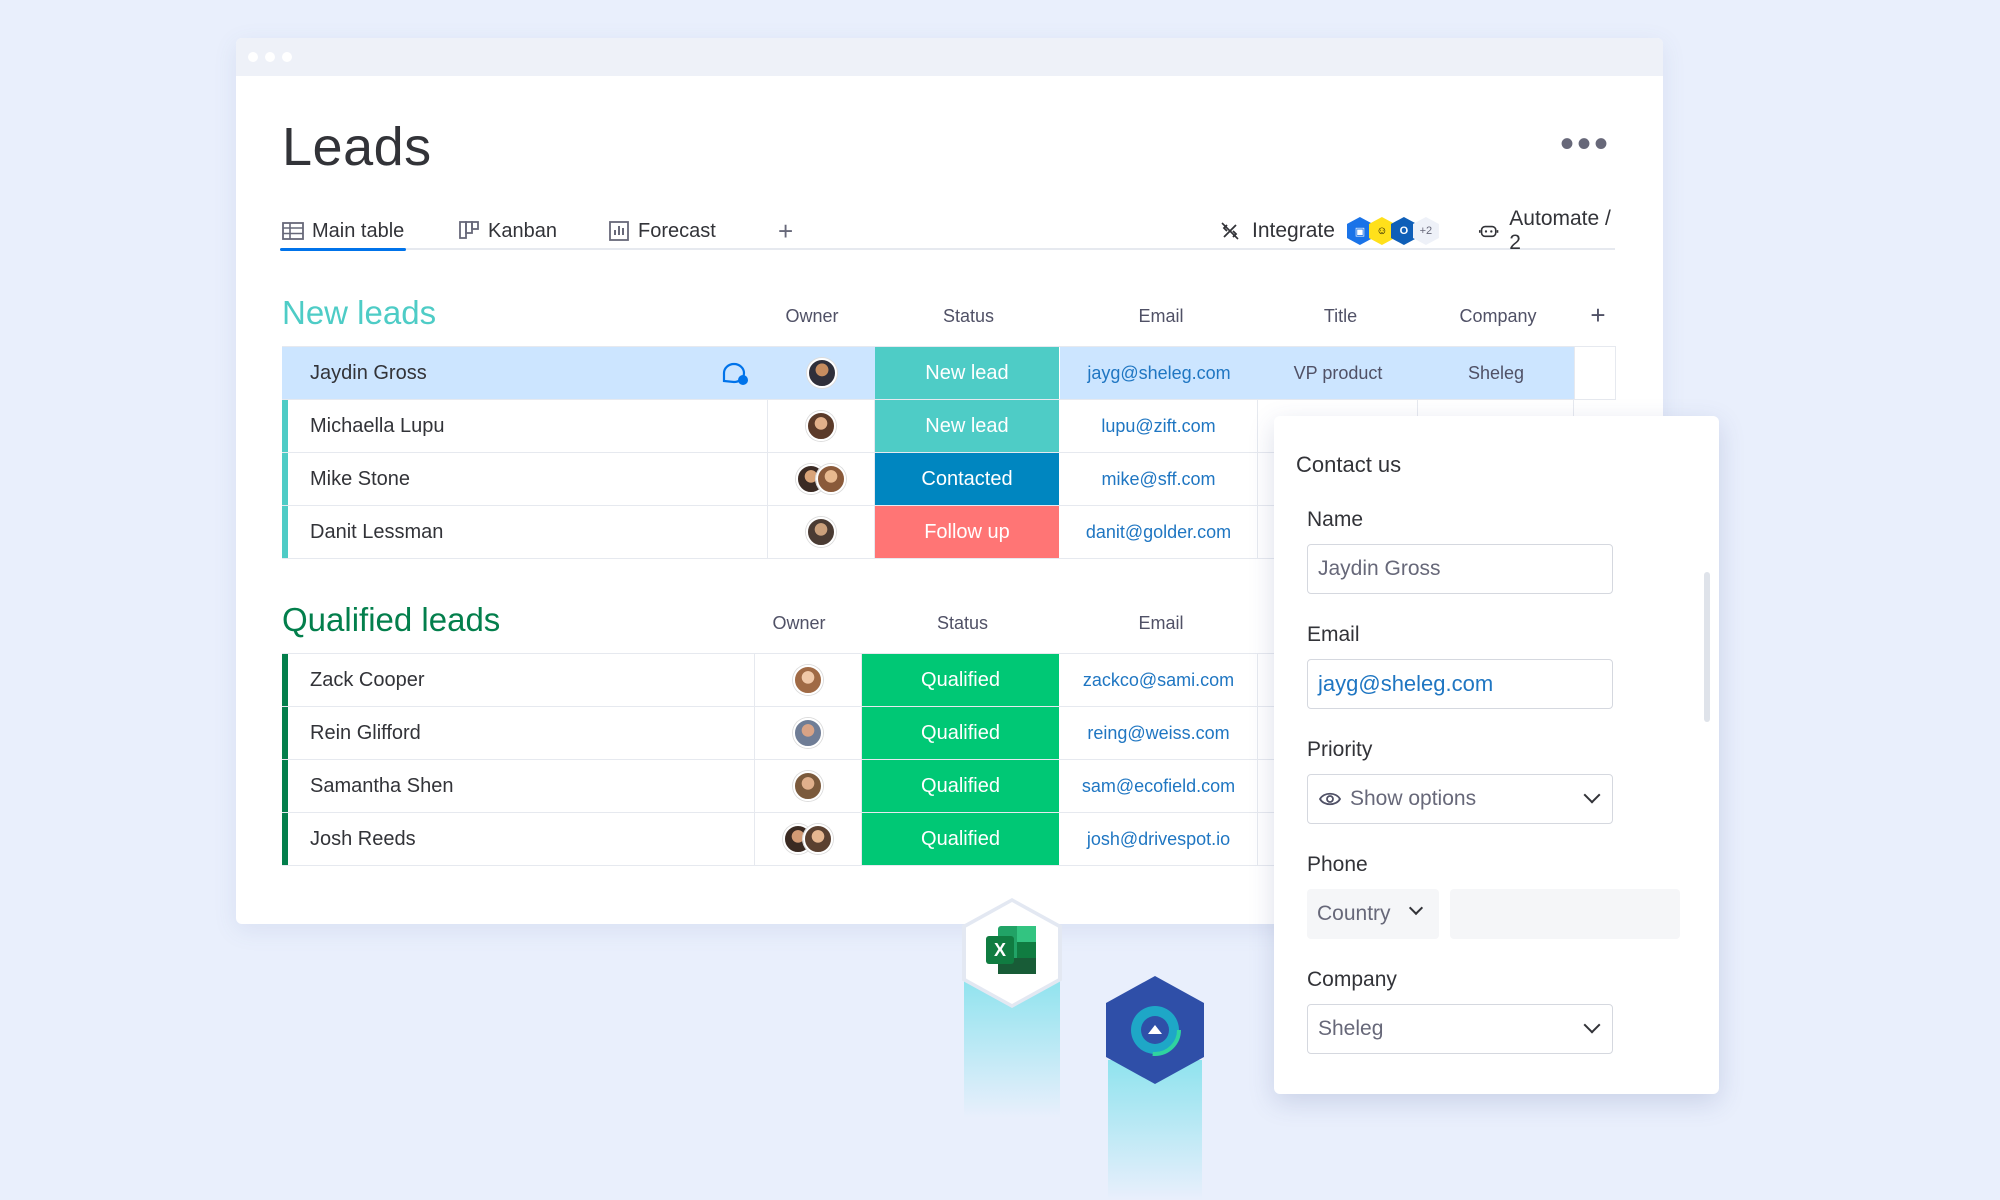 This screenshot has width=2000, height=1200. What do you see at coordinates (1565, 914) in the screenshot?
I see `phone-input` at bounding box center [1565, 914].